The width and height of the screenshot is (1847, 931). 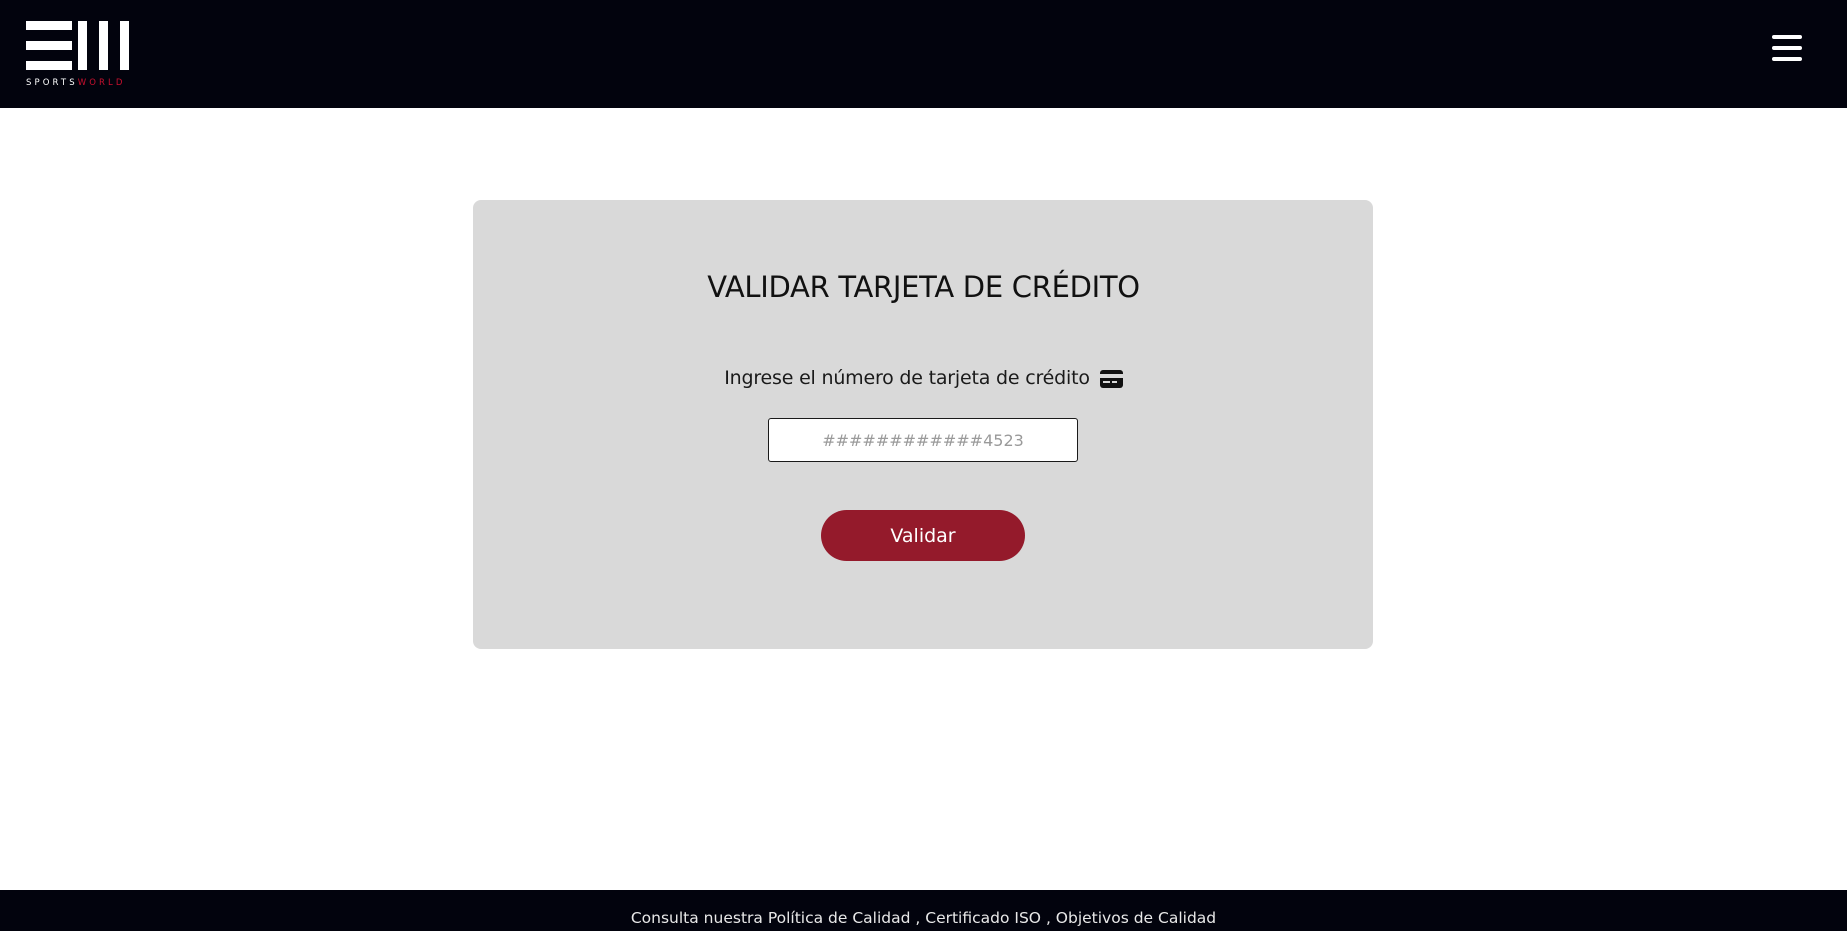 I want to click on card-number-label-row: Ingrese el número de tarjeta de crédito, so click(x=923, y=378).